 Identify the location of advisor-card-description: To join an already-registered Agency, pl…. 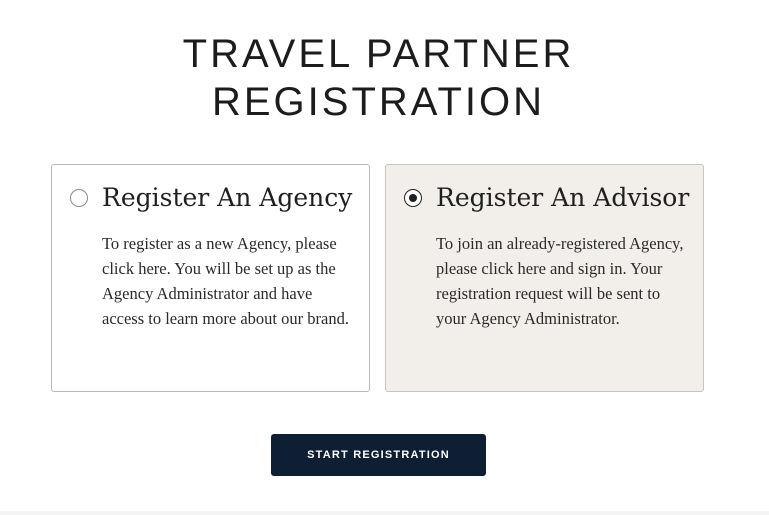
(560, 281).